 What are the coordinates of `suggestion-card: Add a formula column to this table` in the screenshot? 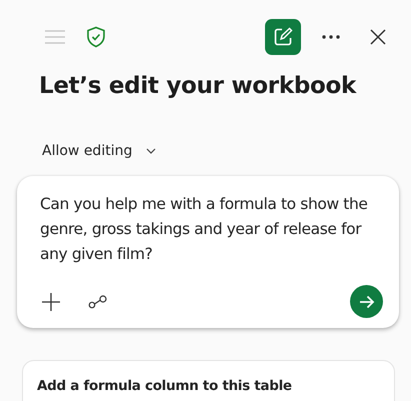 It's located at (208, 380).